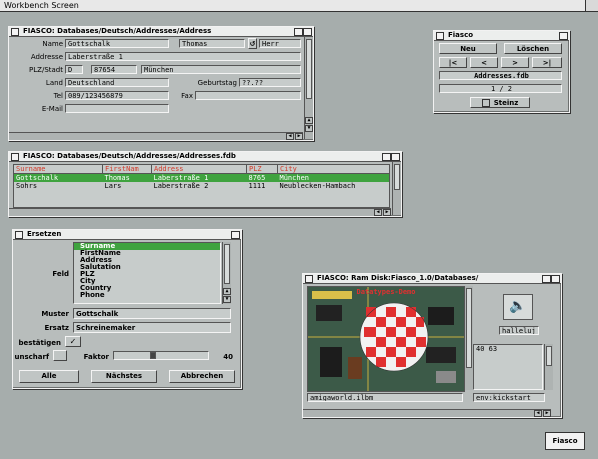  What do you see at coordinates (44, 234) in the screenshot?
I see `window-title: Ersetzen` at bounding box center [44, 234].